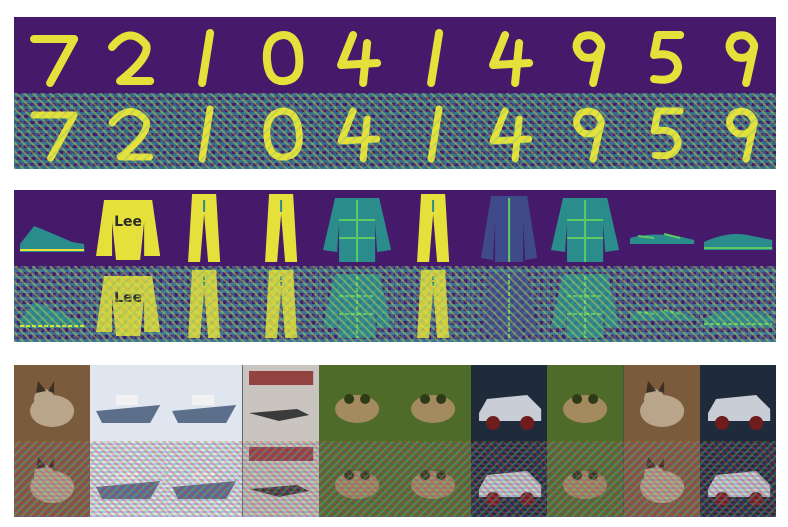  I want to click on mnist-digit-0-clean, so click(280, 55).